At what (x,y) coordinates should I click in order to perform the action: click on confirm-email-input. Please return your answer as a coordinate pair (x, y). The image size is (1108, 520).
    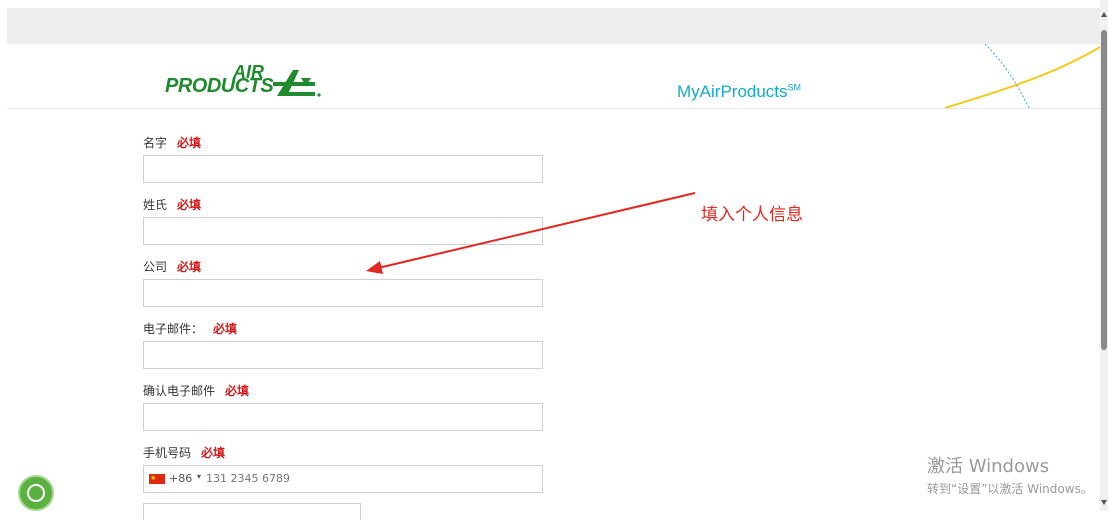
    Looking at the image, I should click on (343, 417).